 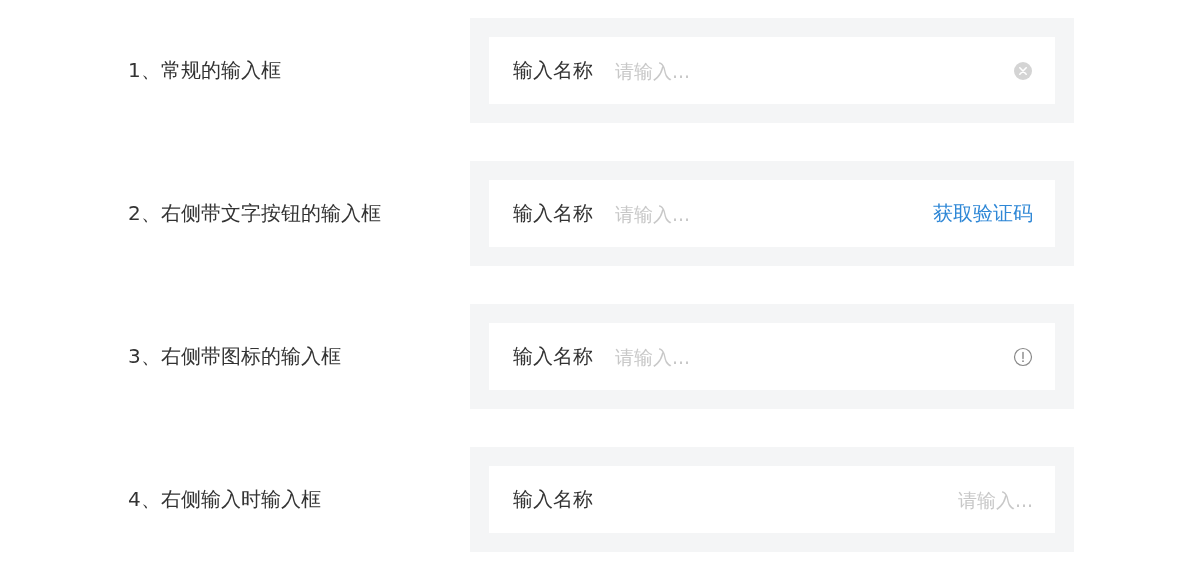 I want to click on example-title: 1、常规的输入框, so click(x=204, y=70).